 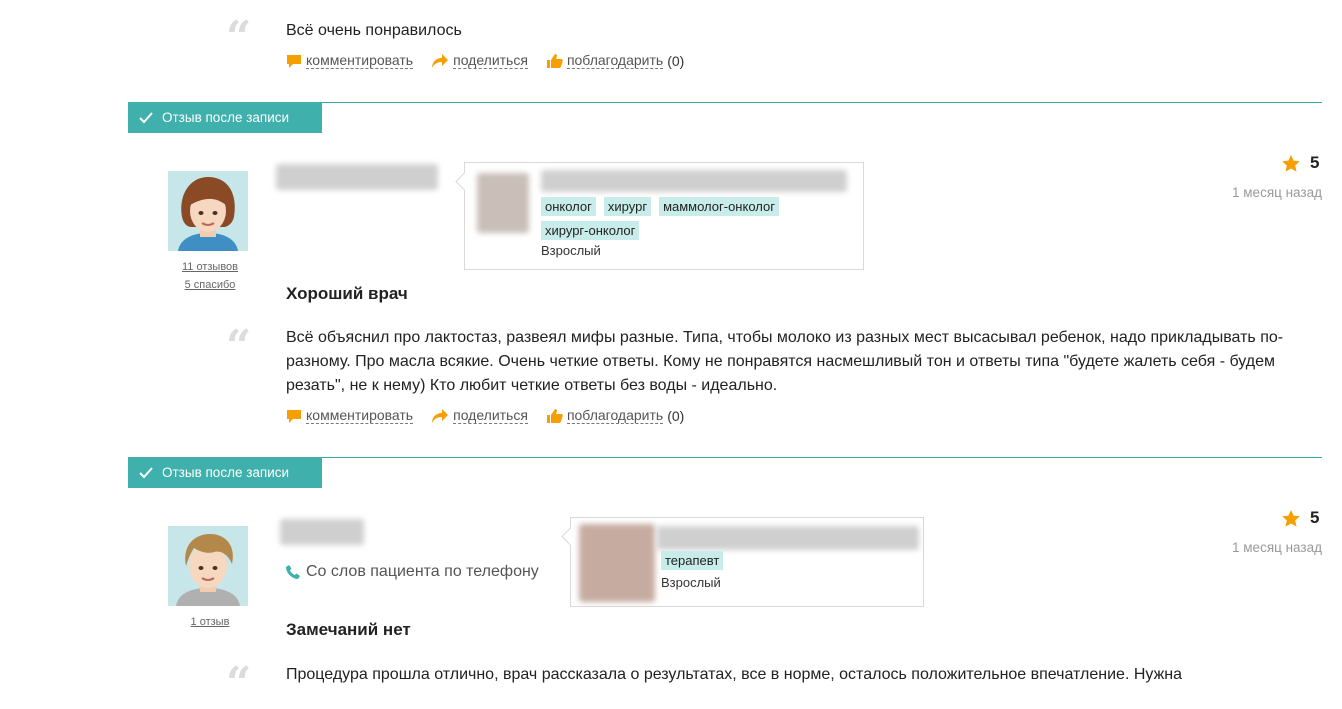 What do you see at coordinates (627, 206) in the screenshot?
I see `specialty-tag: хирург` at bounding box center [627, 206].